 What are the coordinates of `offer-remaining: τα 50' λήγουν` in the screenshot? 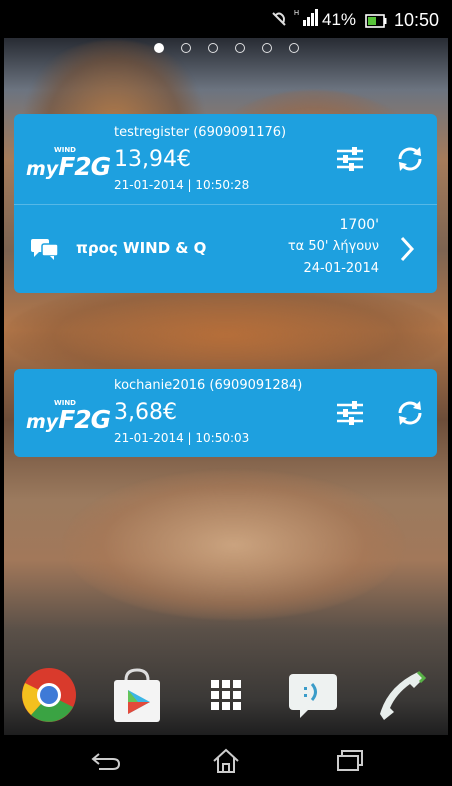 It's located at (333, 246).